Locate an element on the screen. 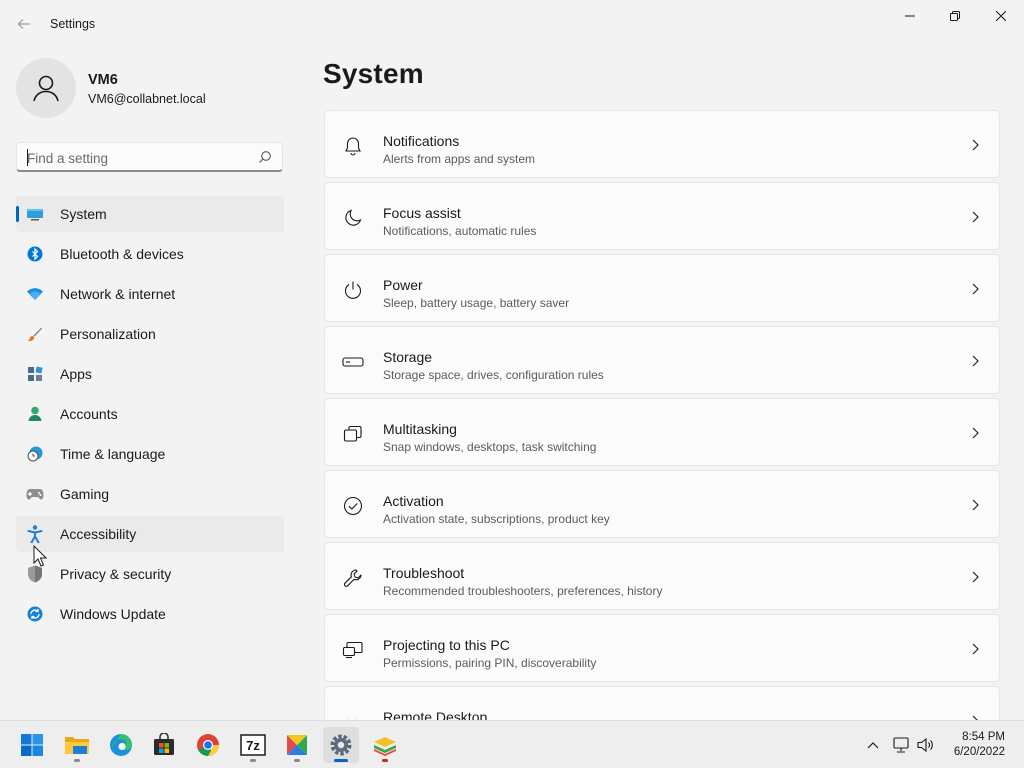  minimize-button is located at coordinates (910, 16).